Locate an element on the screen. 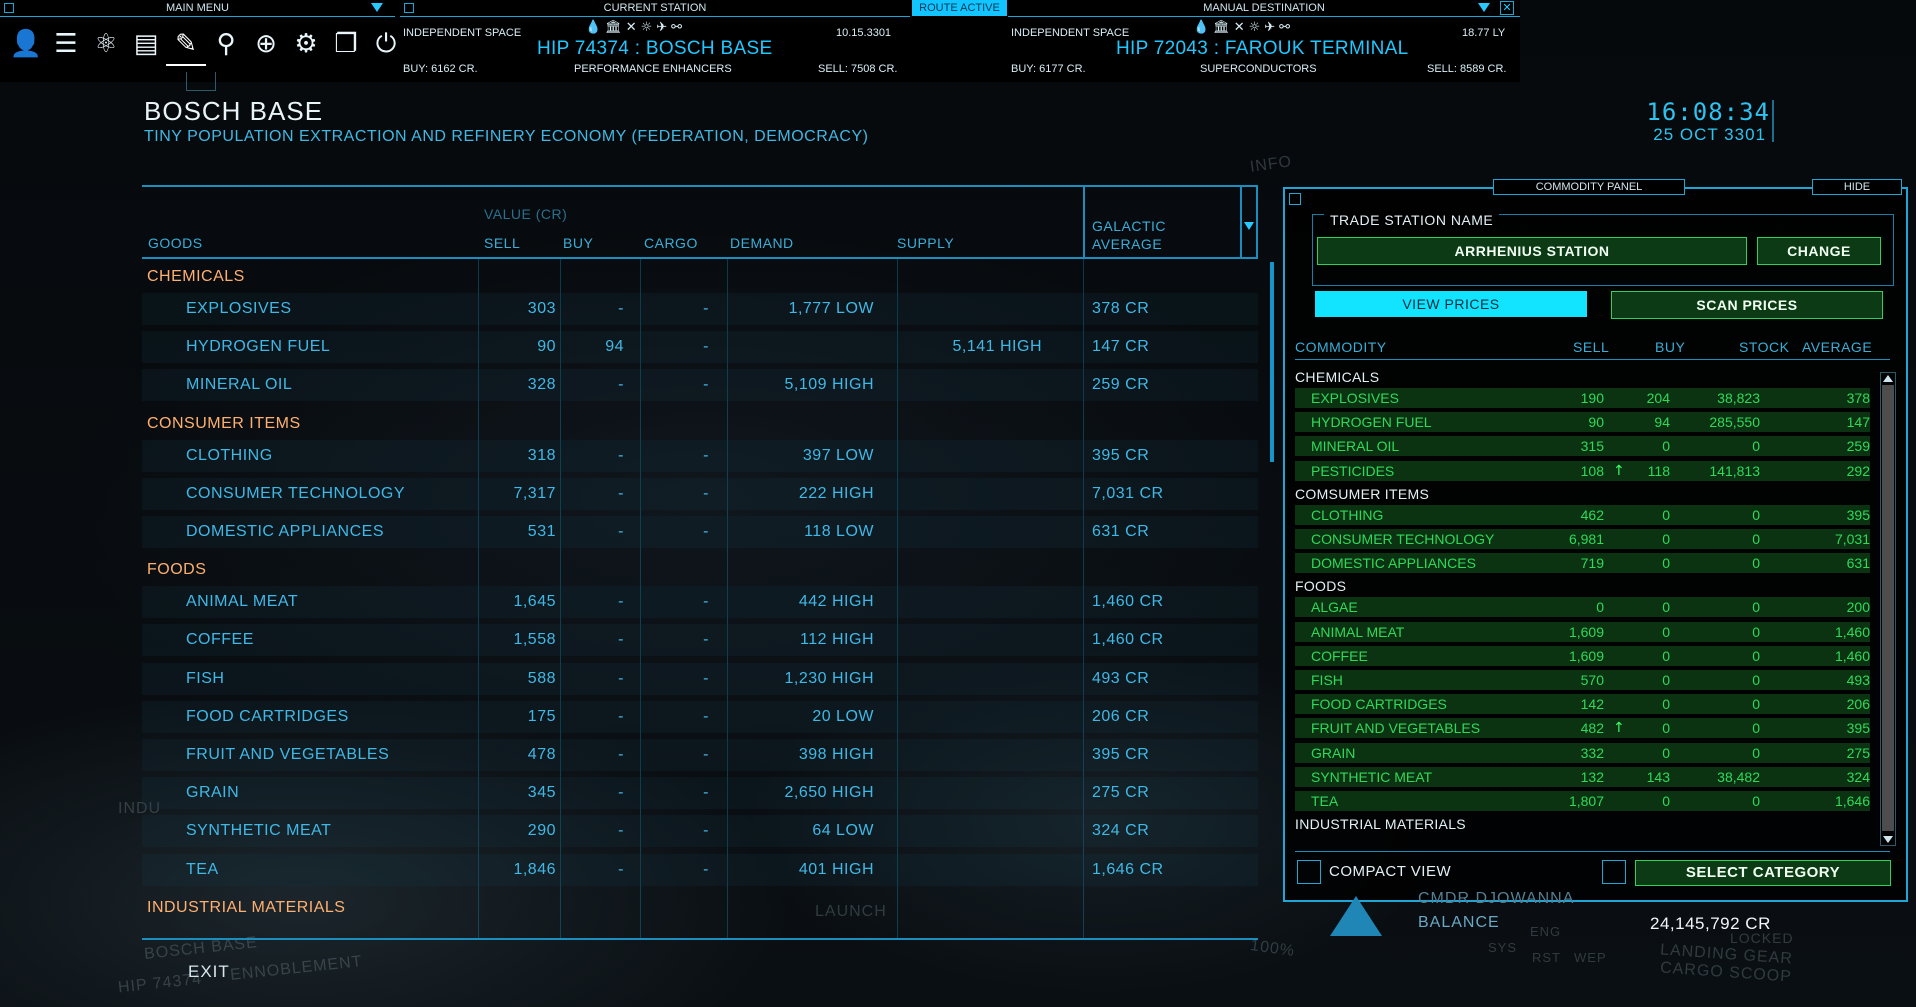  commander-icon: 👤 is located at coordinates (26, 44).